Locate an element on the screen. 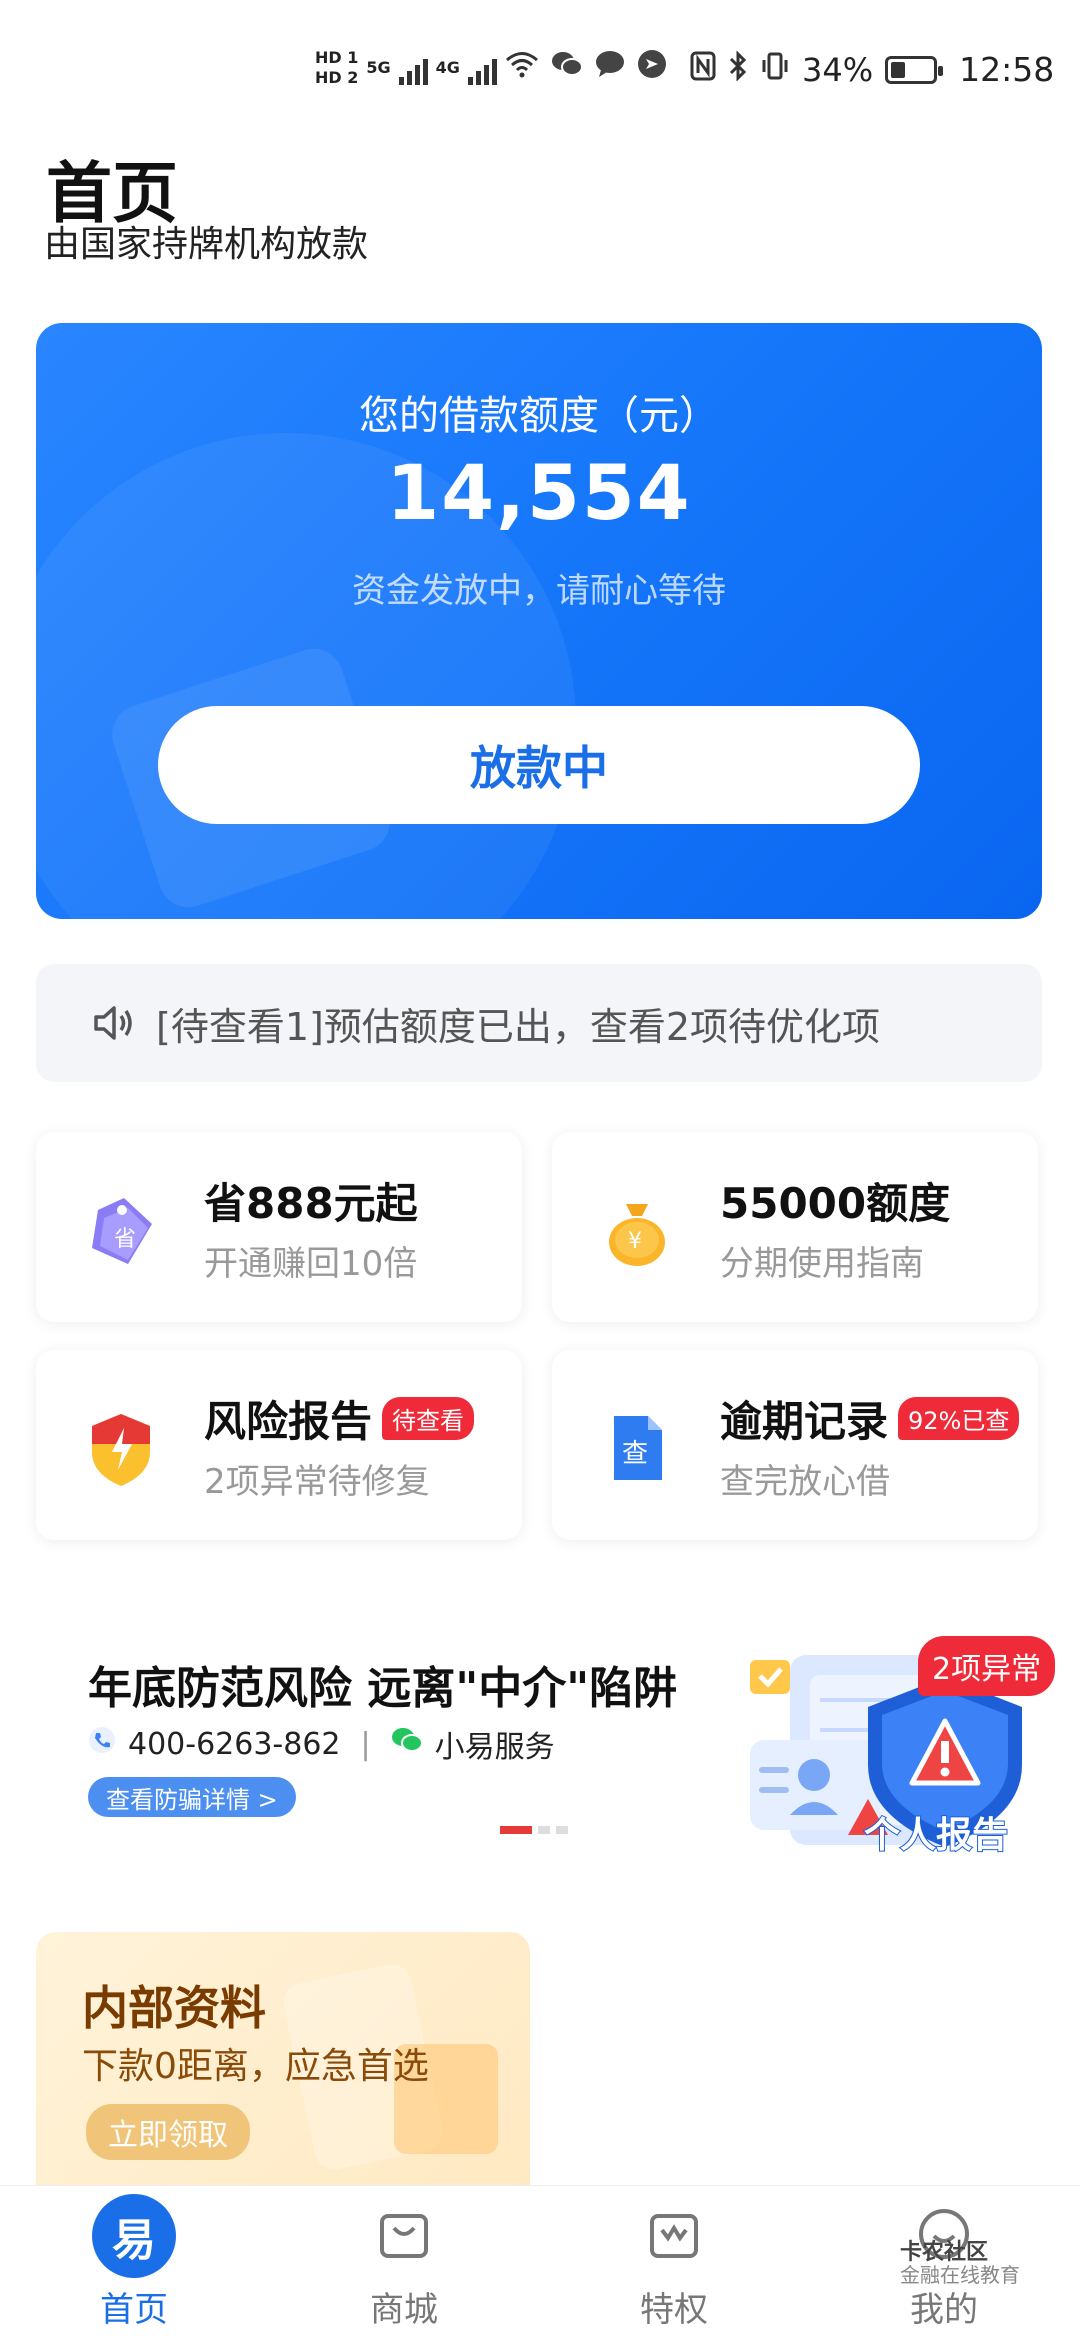 This screenshot has height=2341, width=1080. feature-title: 55000额度 is located at coordinates (835, 1200).